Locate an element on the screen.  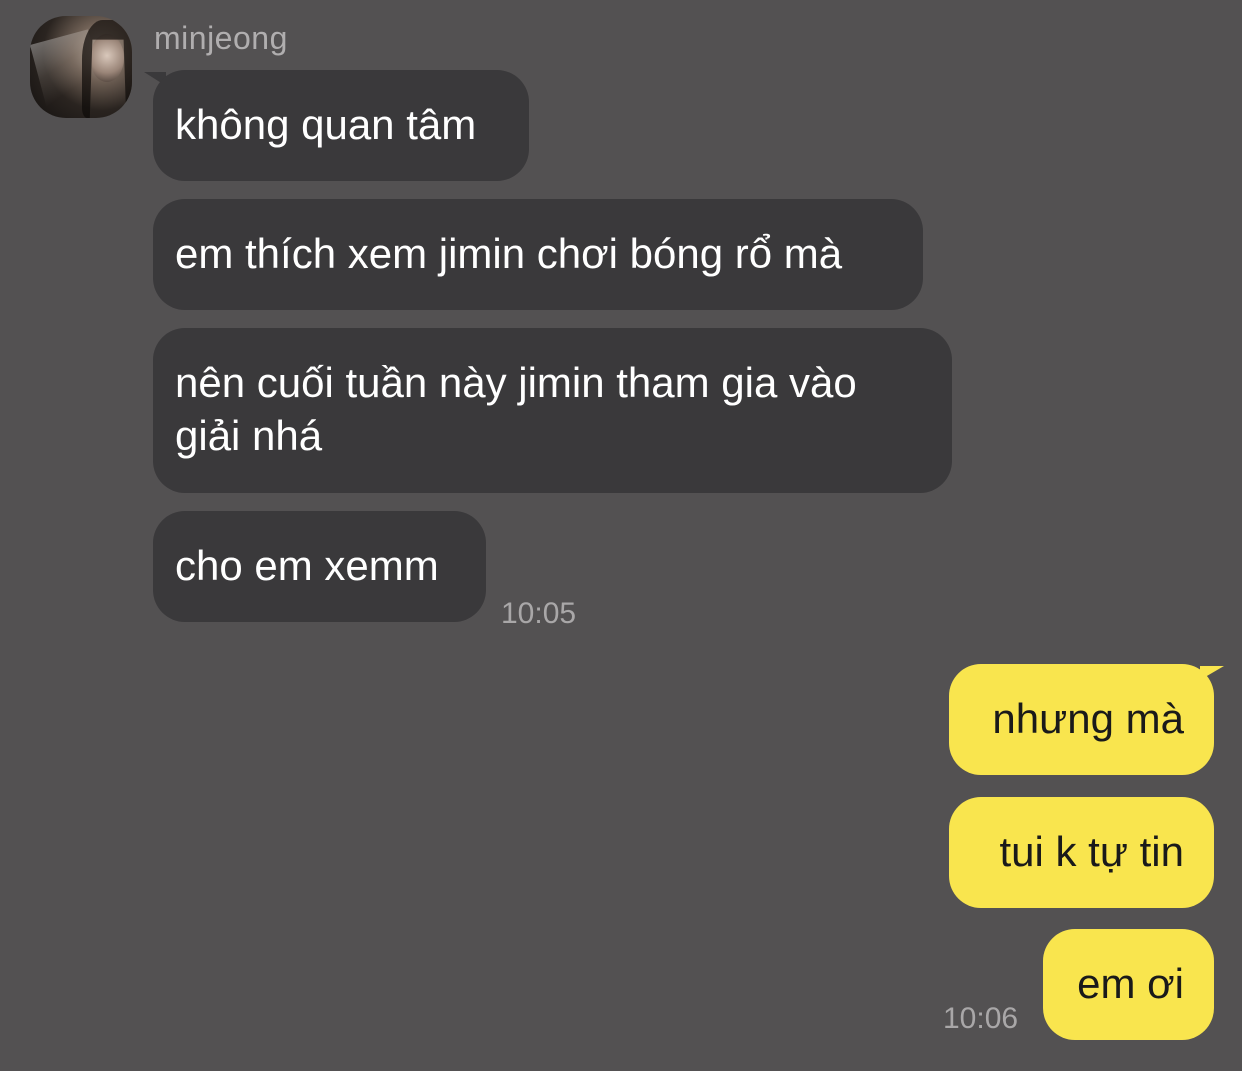
sender-name: minjeong is located at coordinates (221, 38).